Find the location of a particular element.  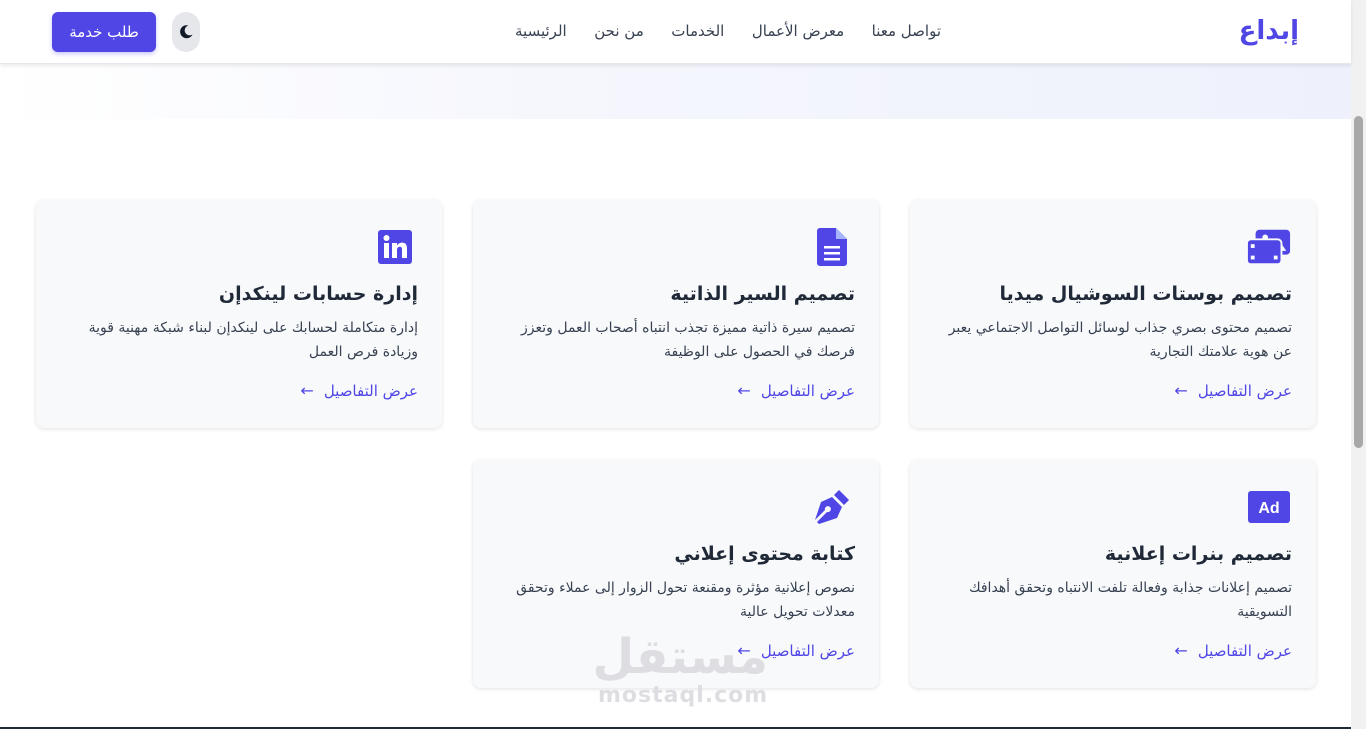

theme-toggle-button is located at coordinates (186, 32).